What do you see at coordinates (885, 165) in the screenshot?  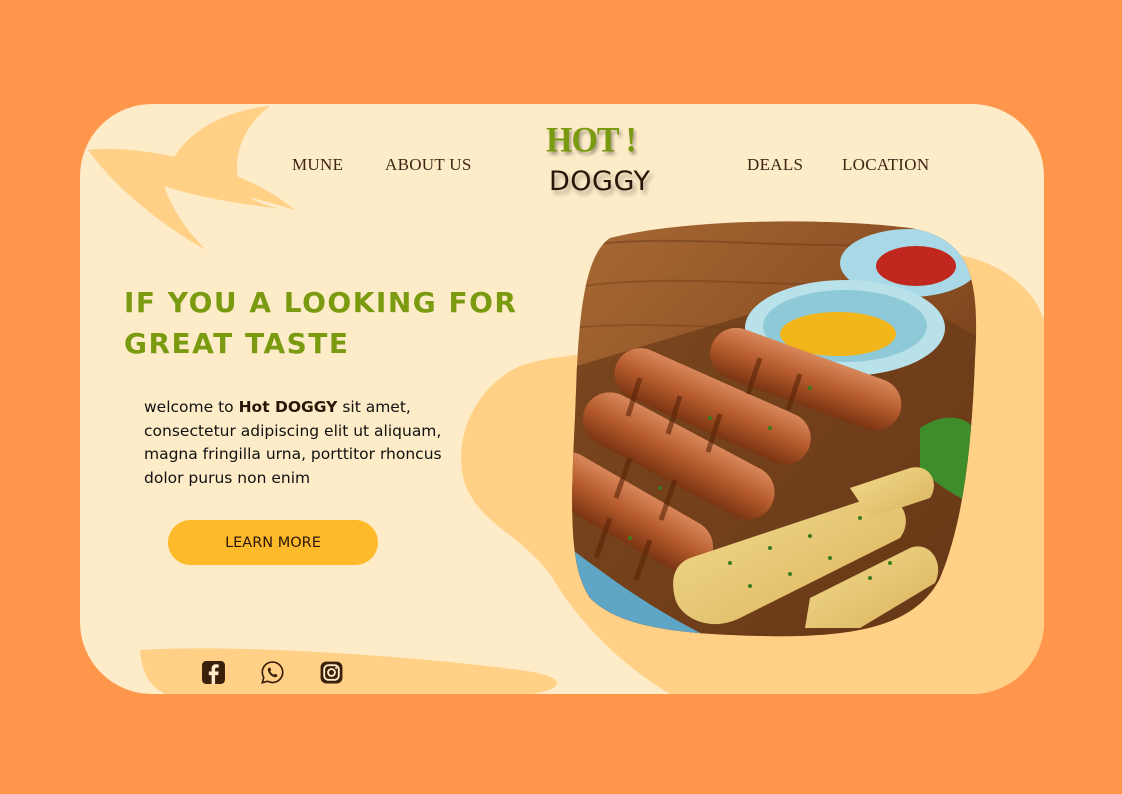 I see `nav-item-location: LOCATION` at bounding box center [885, 165].